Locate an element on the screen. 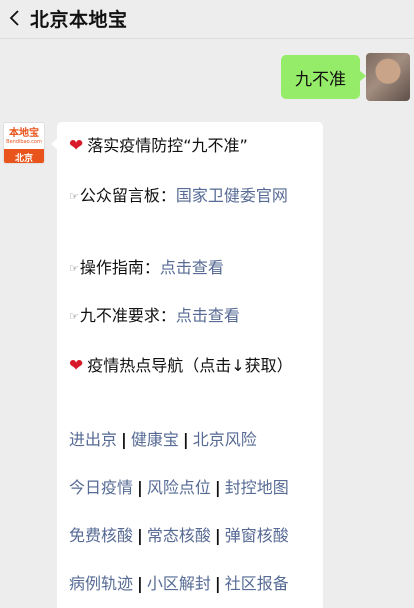 The height and width of the screenshot is (608, 414). nav-row: 免费核酸 | 常态核酸 | 弹窗核酸 is located at coordinates (191, 535).